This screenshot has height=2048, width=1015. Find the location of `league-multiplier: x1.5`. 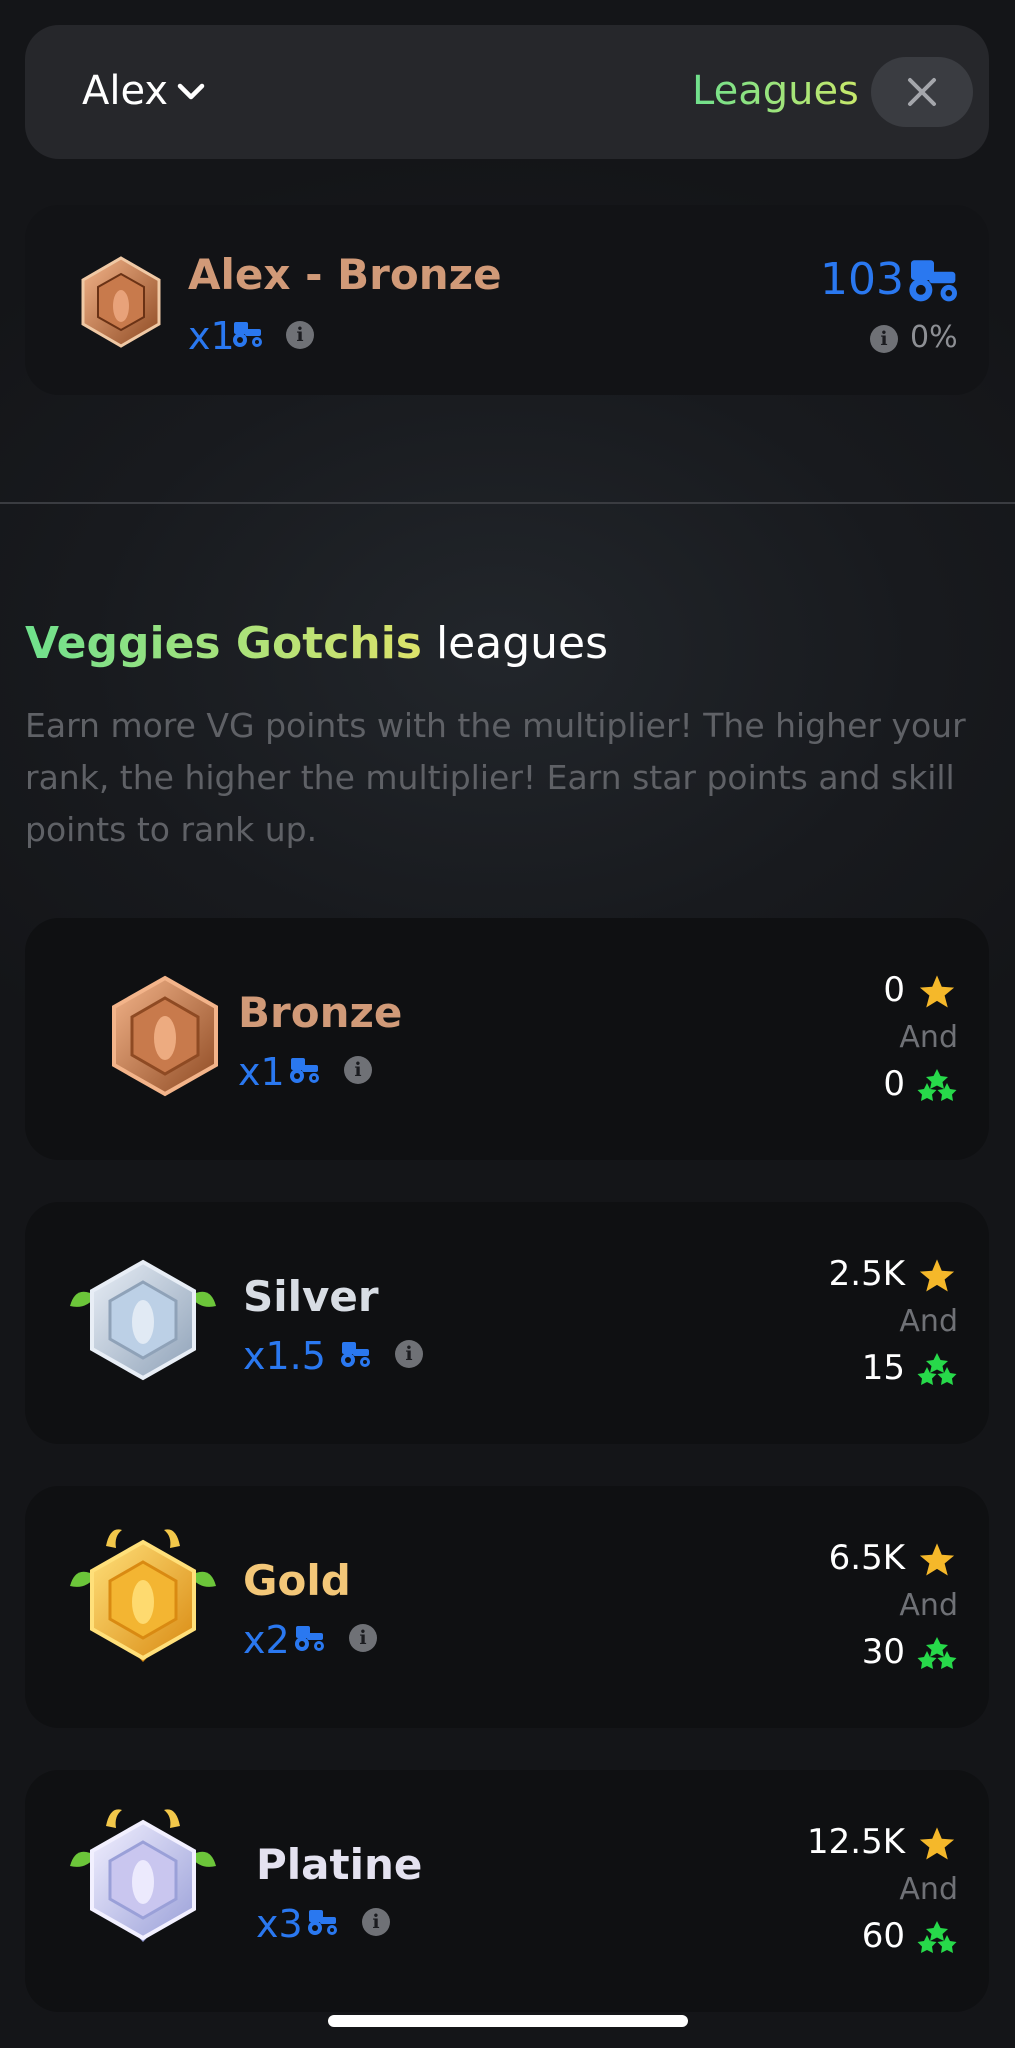

league-multiplier: x1.5 is located at coordinates (284, 1356).